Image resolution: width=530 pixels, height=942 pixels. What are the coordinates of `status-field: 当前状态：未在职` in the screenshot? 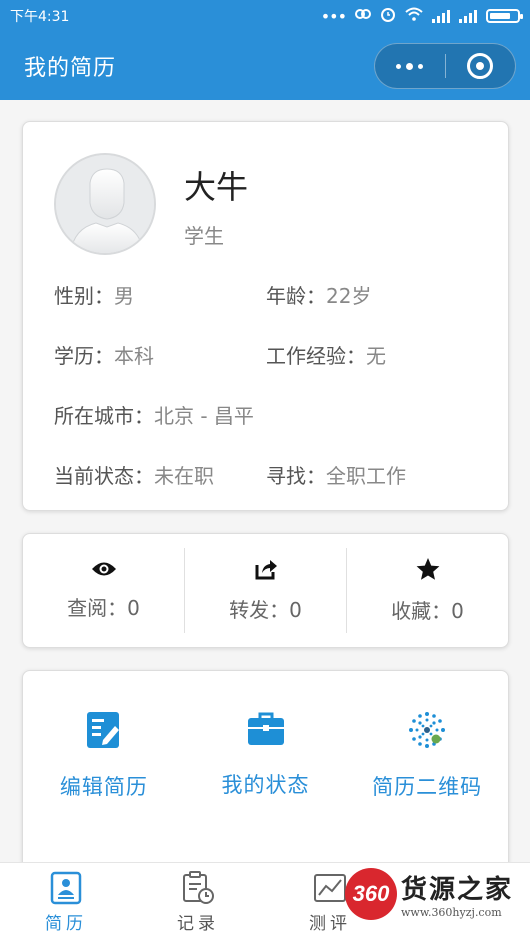 It's located at (134, 474).